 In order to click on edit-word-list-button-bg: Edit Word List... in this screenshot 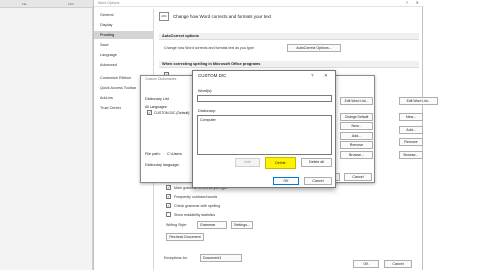, I will do `click(418, 101)`.